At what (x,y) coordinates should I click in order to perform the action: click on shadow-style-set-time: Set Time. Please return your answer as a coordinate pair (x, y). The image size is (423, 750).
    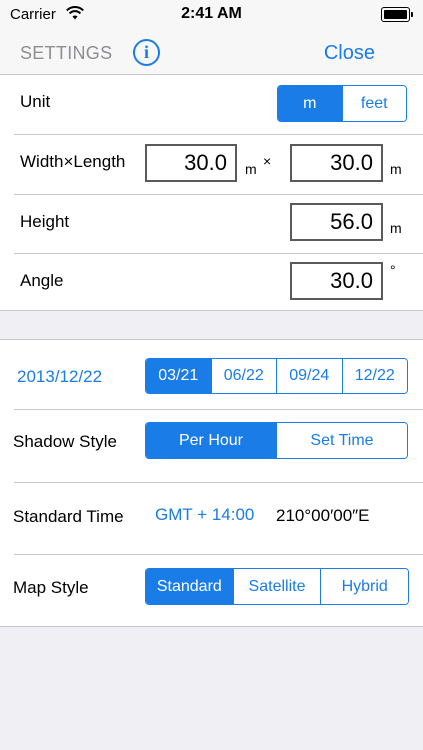
    Looking at the image, I should click on (341, 440).